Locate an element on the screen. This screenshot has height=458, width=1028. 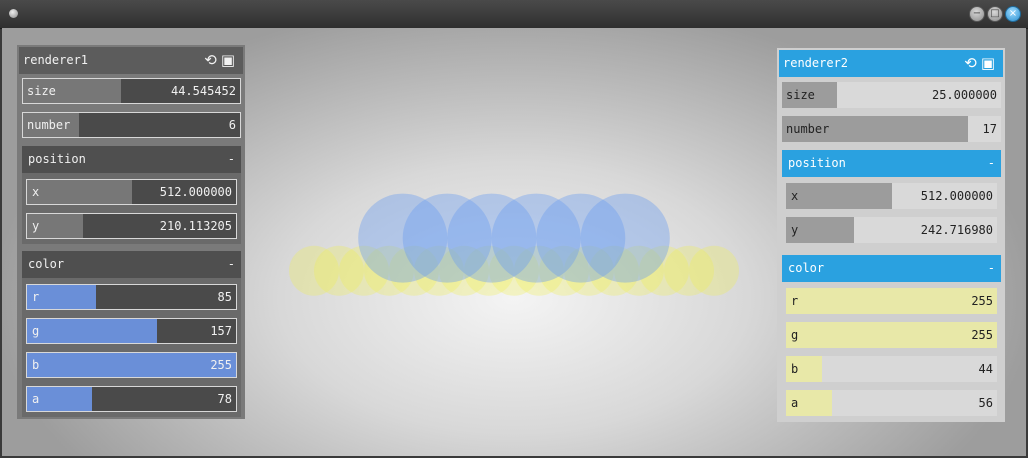
slider-value: 25.000000 is located at coordinates (964, 95).